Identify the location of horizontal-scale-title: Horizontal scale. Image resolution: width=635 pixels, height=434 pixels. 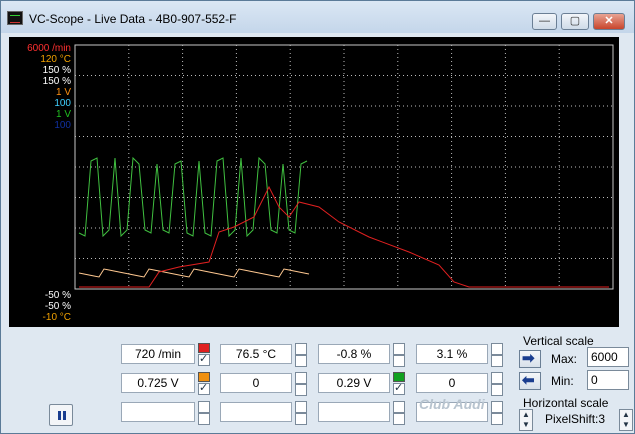
(566, 403).